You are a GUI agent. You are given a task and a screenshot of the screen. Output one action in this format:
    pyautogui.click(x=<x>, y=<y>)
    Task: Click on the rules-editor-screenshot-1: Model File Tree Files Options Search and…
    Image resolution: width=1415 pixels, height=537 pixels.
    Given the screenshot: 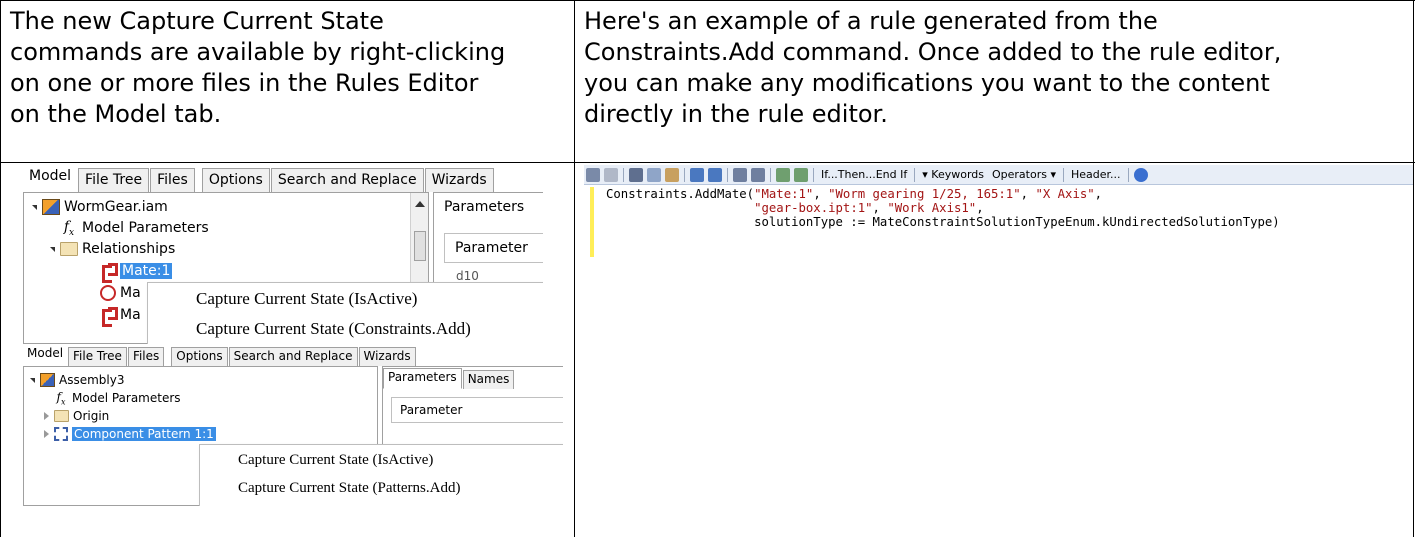 What is the action you would take?
    pyautogui.click(x=283, y=254)
    